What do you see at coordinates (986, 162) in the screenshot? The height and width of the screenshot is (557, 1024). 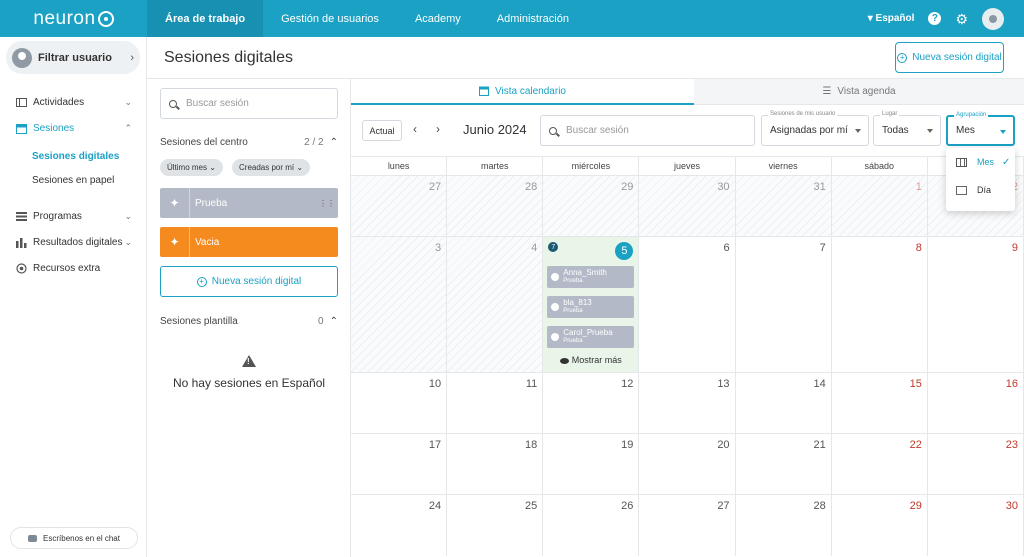 I see `option-label: Mes` at bounding box center [986, 162].